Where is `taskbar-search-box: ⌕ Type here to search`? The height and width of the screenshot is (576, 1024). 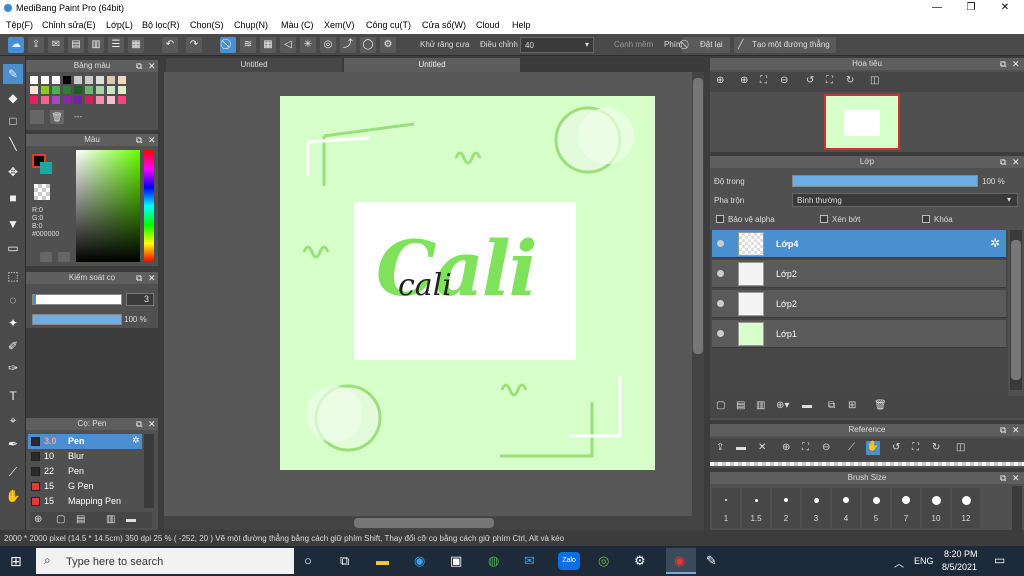 taskbar-search-box: ⌕ Type here to search is located at coordinates (165, 561).